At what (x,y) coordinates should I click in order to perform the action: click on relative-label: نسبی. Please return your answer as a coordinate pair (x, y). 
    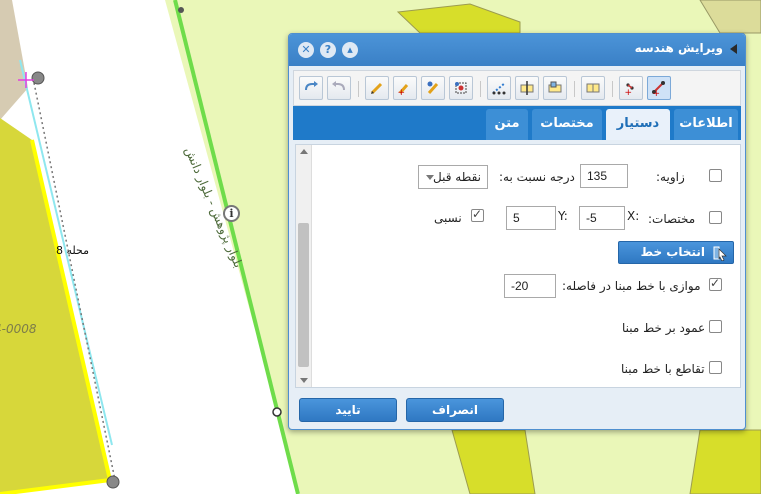
    Looking at the image, I should click on (448, 218).